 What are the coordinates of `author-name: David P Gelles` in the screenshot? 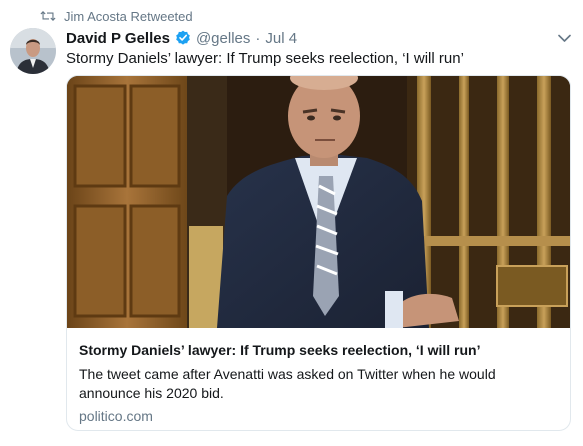 It's located at (118, 38).